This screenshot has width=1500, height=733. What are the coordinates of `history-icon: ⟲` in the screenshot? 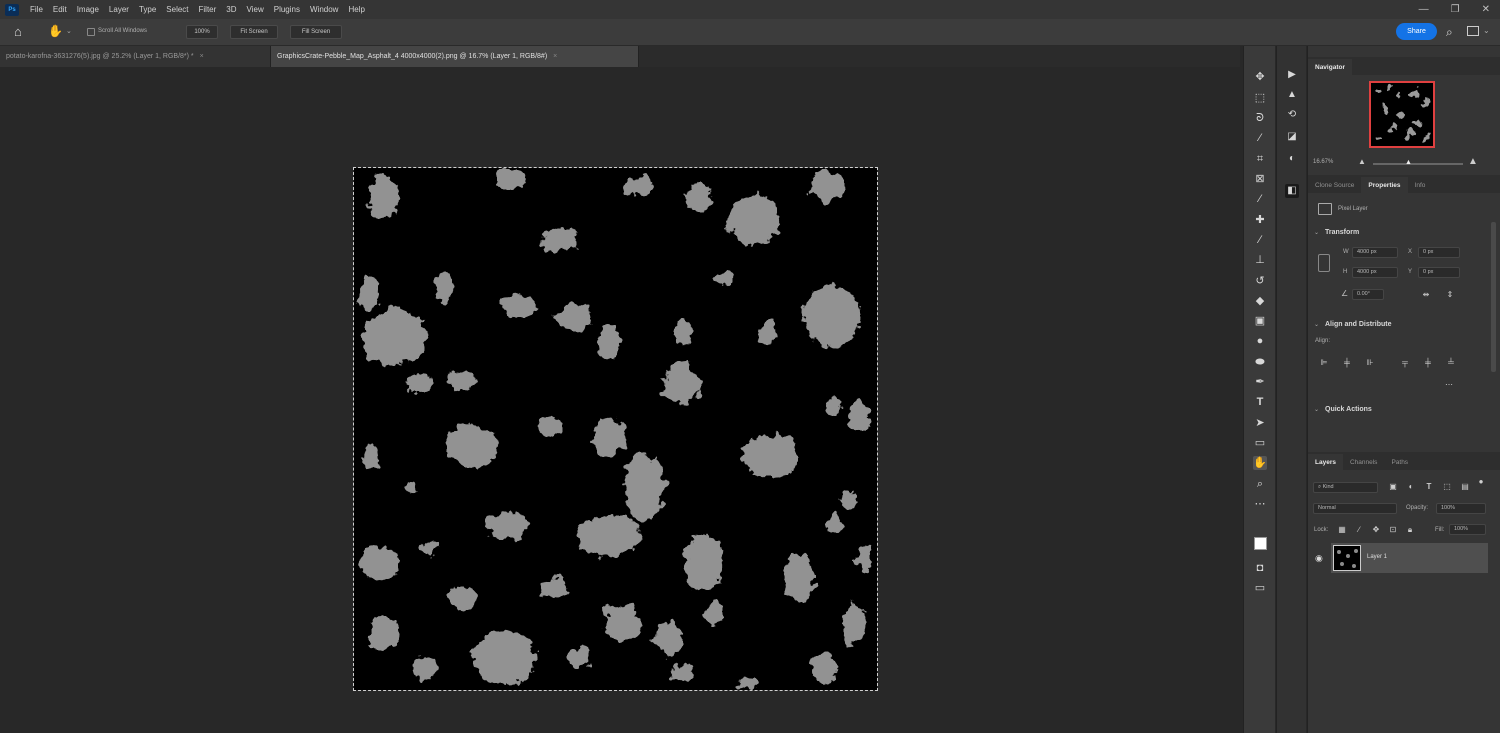 It's located at (1292, 115).